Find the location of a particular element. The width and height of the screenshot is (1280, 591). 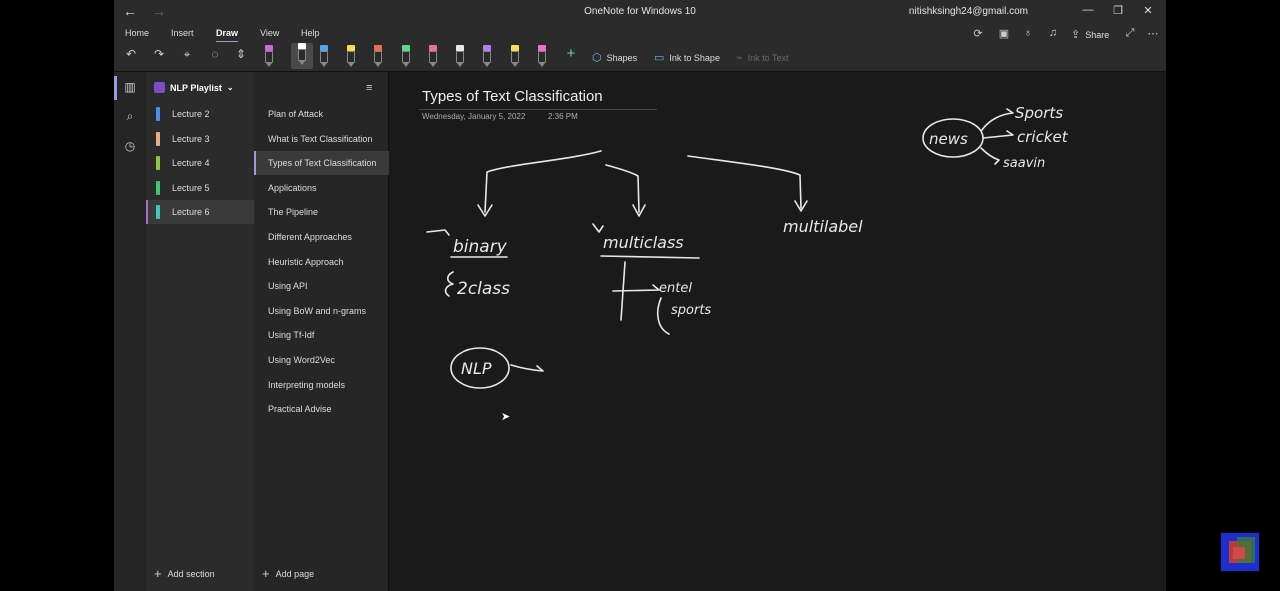

notebook-color-icon is located at coordinates (159, 87).